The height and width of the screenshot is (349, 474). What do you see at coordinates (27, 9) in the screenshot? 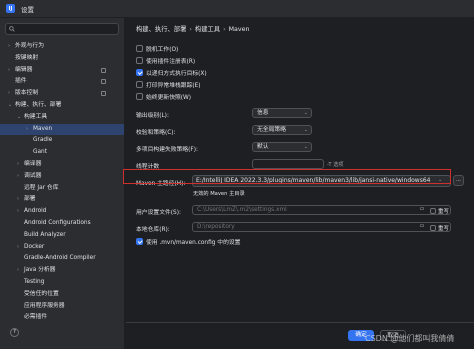
I see `window-title: 设置` at bounding box center [27, 9].